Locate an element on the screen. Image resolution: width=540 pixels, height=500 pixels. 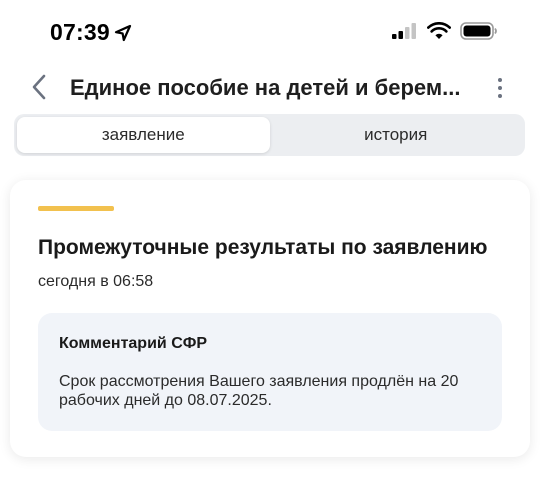
segmented-tabs: заявление история is located at coordinates (269, 135).